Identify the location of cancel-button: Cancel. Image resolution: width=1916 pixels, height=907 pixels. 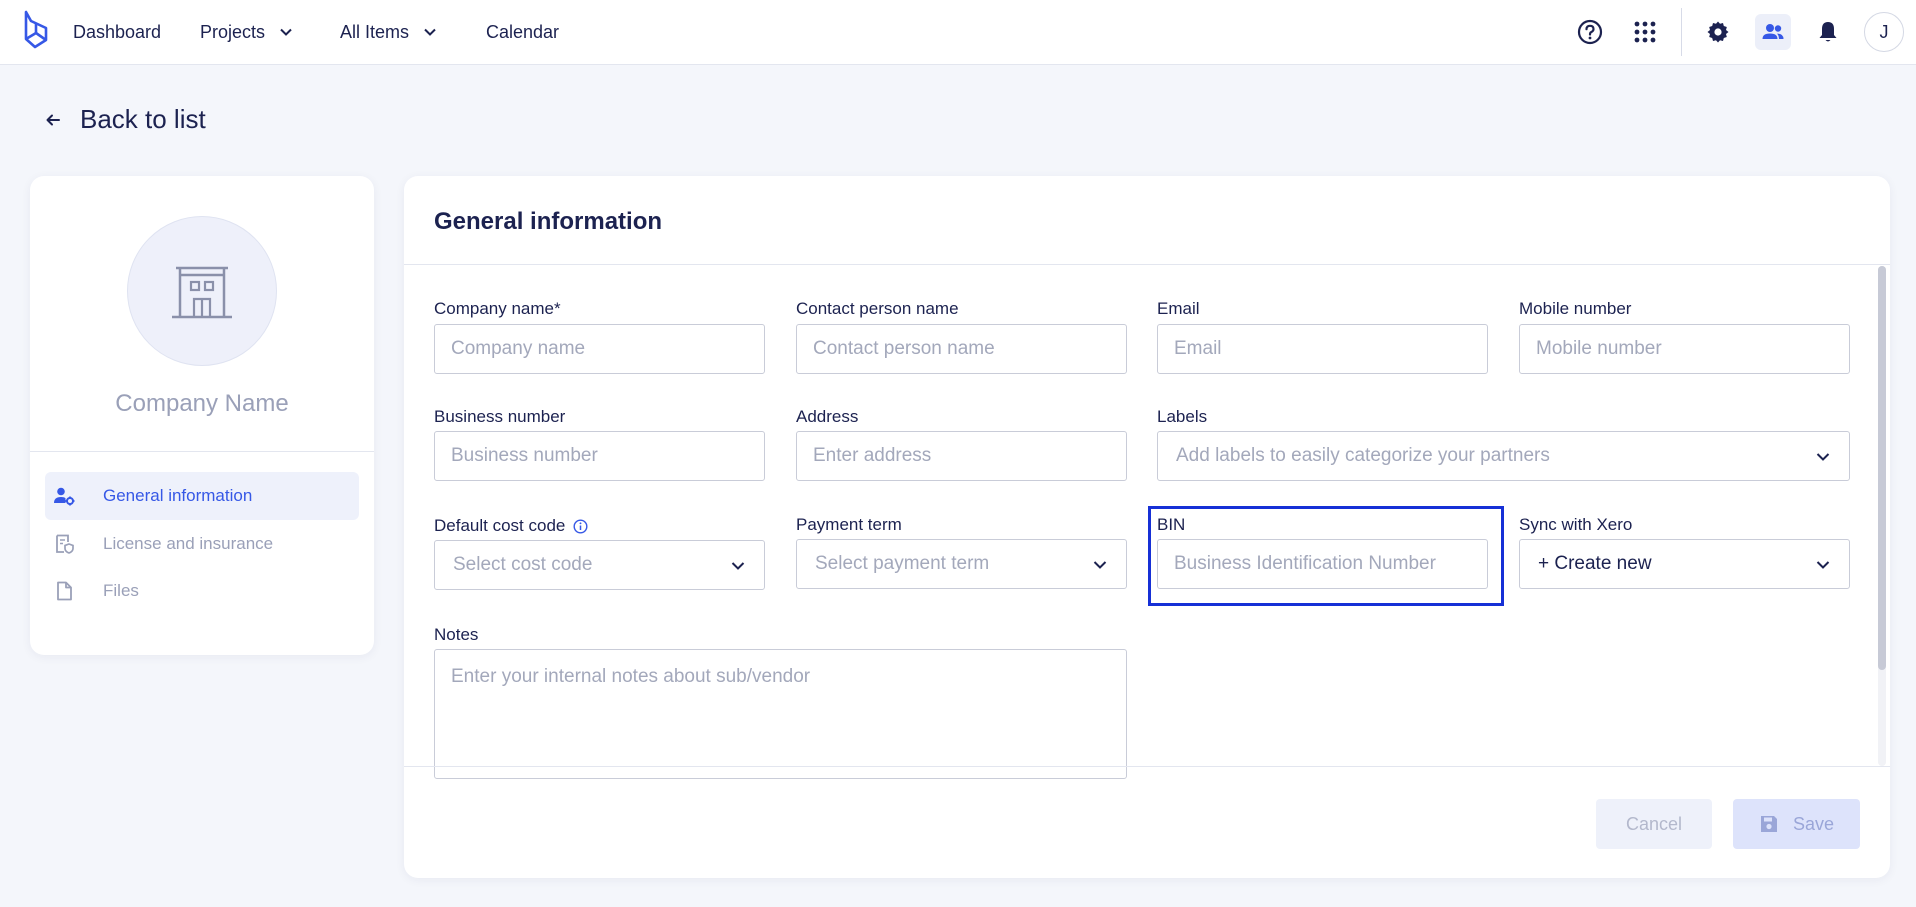
(1654, 824).